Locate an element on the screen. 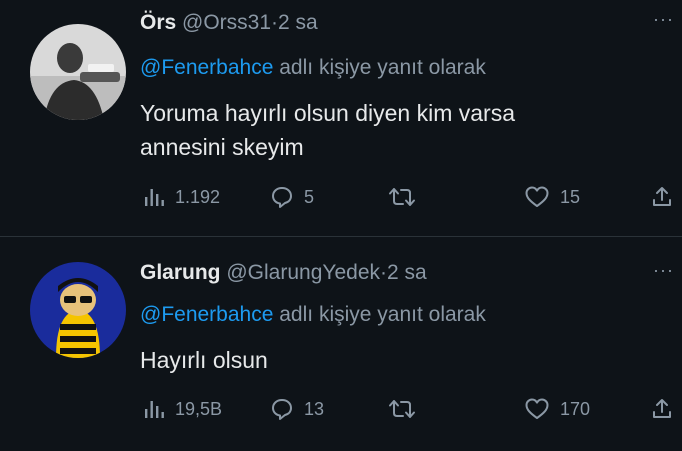 The height and width of the screenshot is (451, 682). tweet-header: Glarung @GlarungYedek·2 sa is located at coordinates (283, 273).